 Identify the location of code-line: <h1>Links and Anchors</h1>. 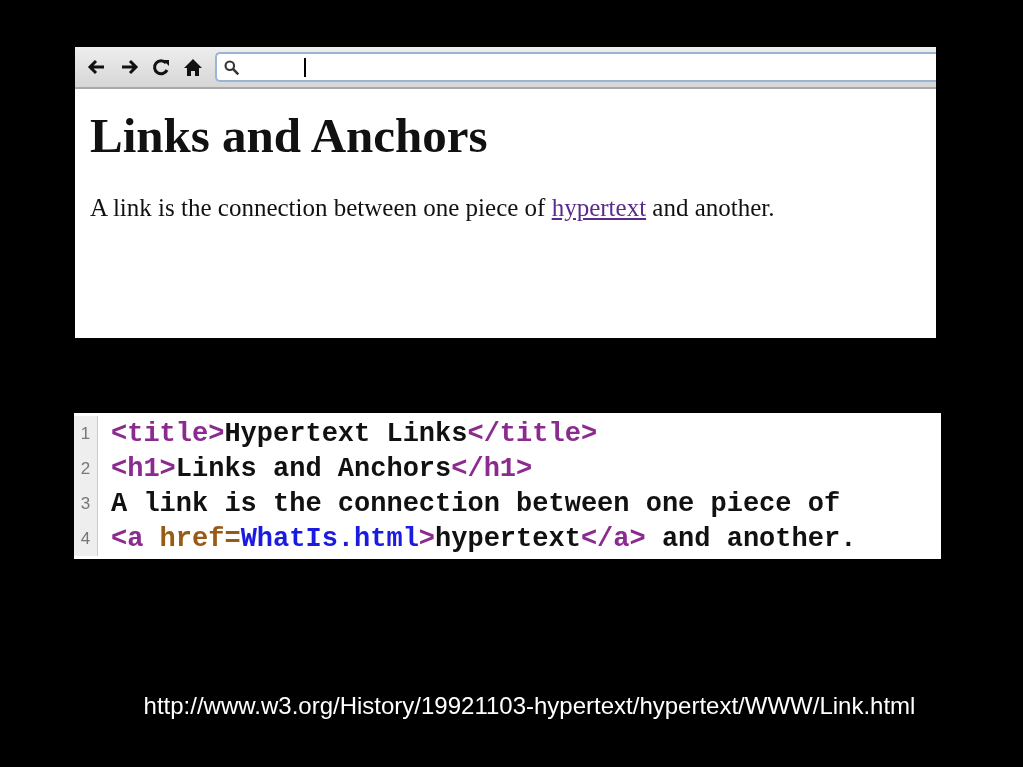
(321, 468).